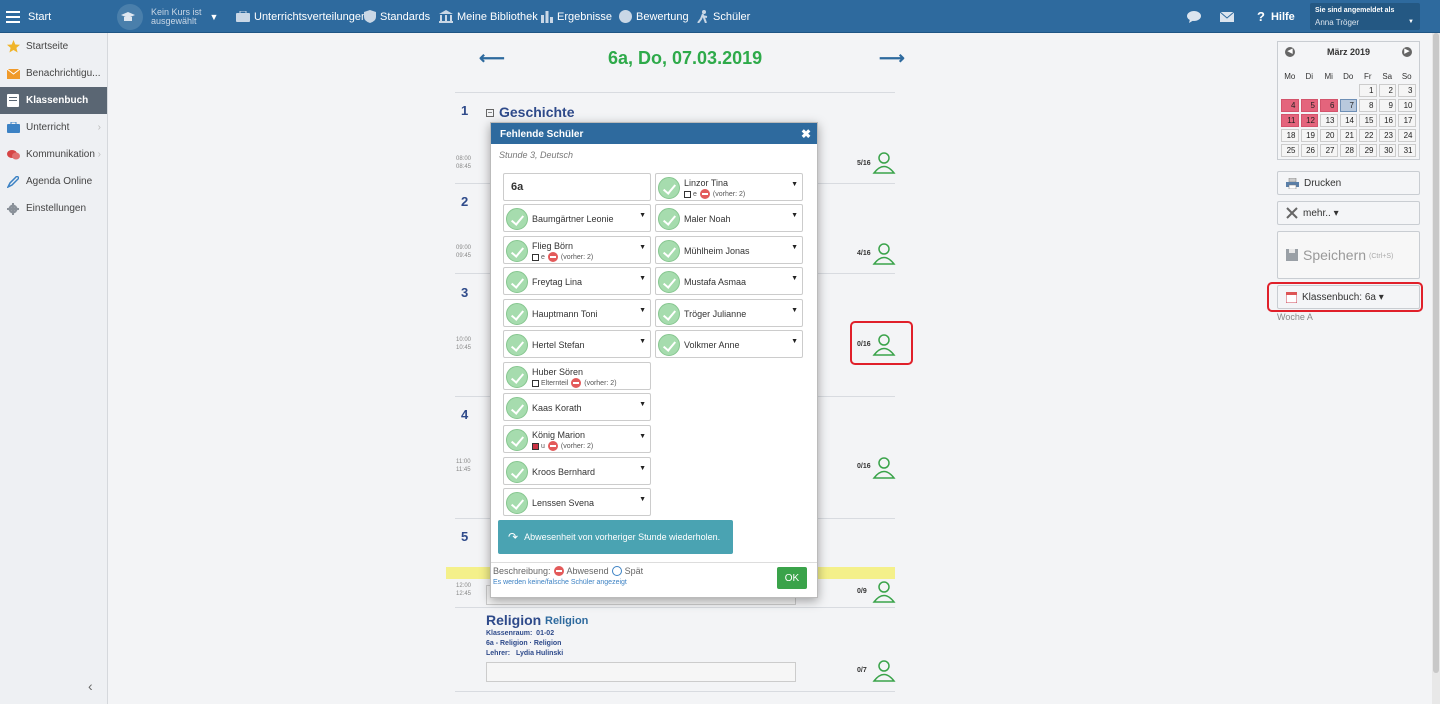 This screenshot has width=1440, height=704. Describe the element at coordinates (729, 218) in the screenshot. I see `student-card: Maler Noah ▼` at that location.